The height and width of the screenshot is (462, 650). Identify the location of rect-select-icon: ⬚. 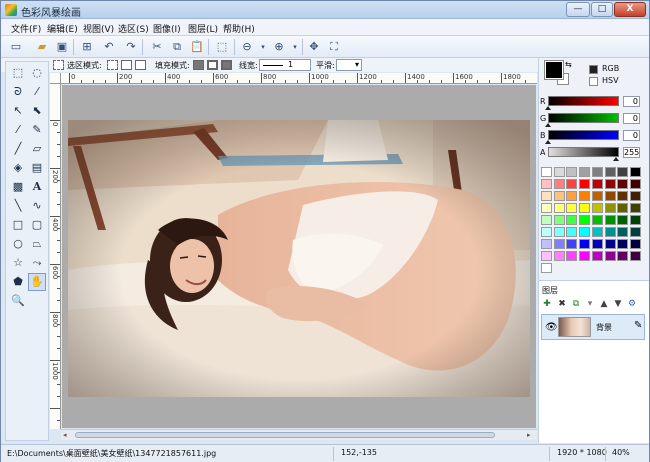
(18, 73).